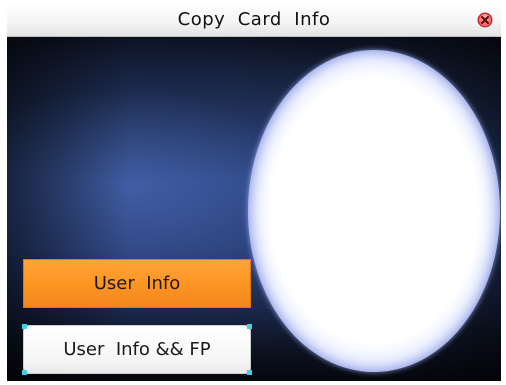 The width and height of the screenshot is (506, 385). I want to click on user-info-button: User Info, so click(137, 283).